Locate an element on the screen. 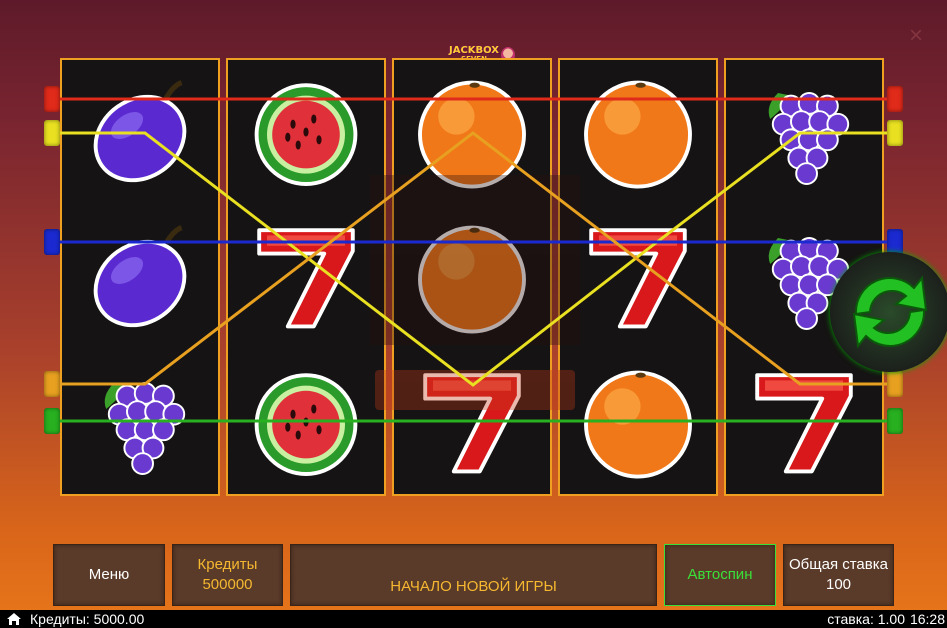 The width and height of the screenshot is (947, 628). payline-marker-2-right is located at coordinates (895, 133).